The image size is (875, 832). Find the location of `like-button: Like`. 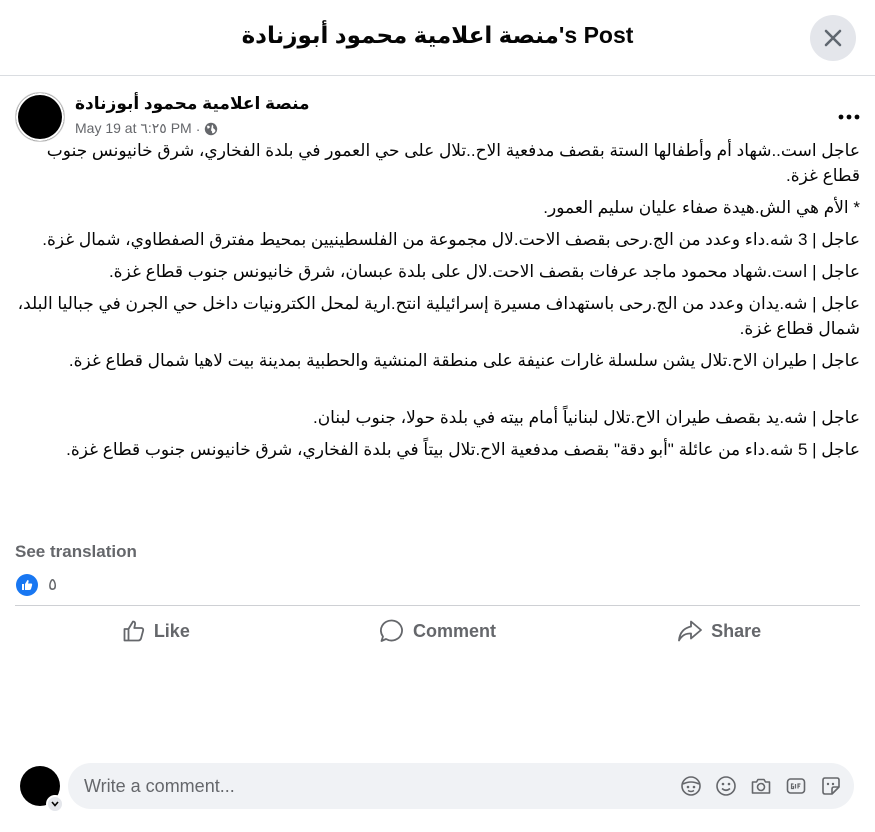

like-button: Like is located at coordinates (156, 631).